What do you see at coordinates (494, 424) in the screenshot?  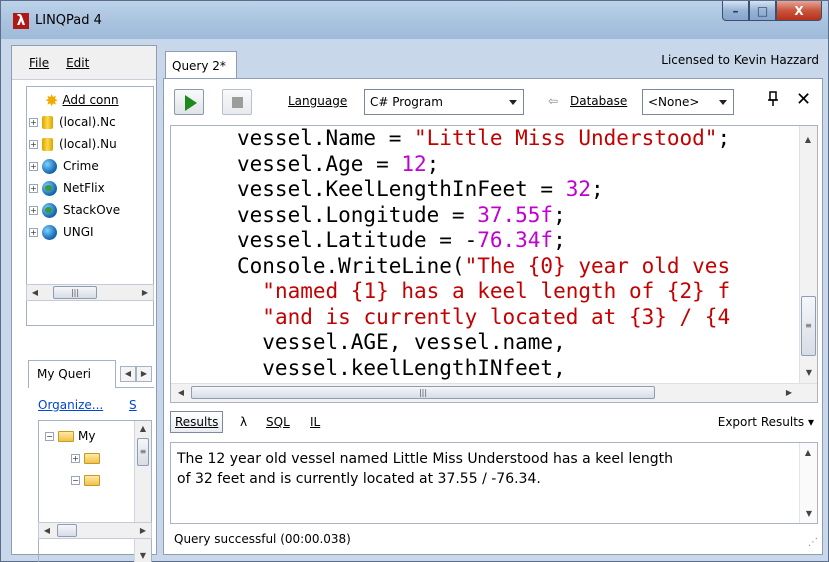 I see `results-tabbar: Results λ SQL IL Export Results ▾` at bounding box center [494, 424].